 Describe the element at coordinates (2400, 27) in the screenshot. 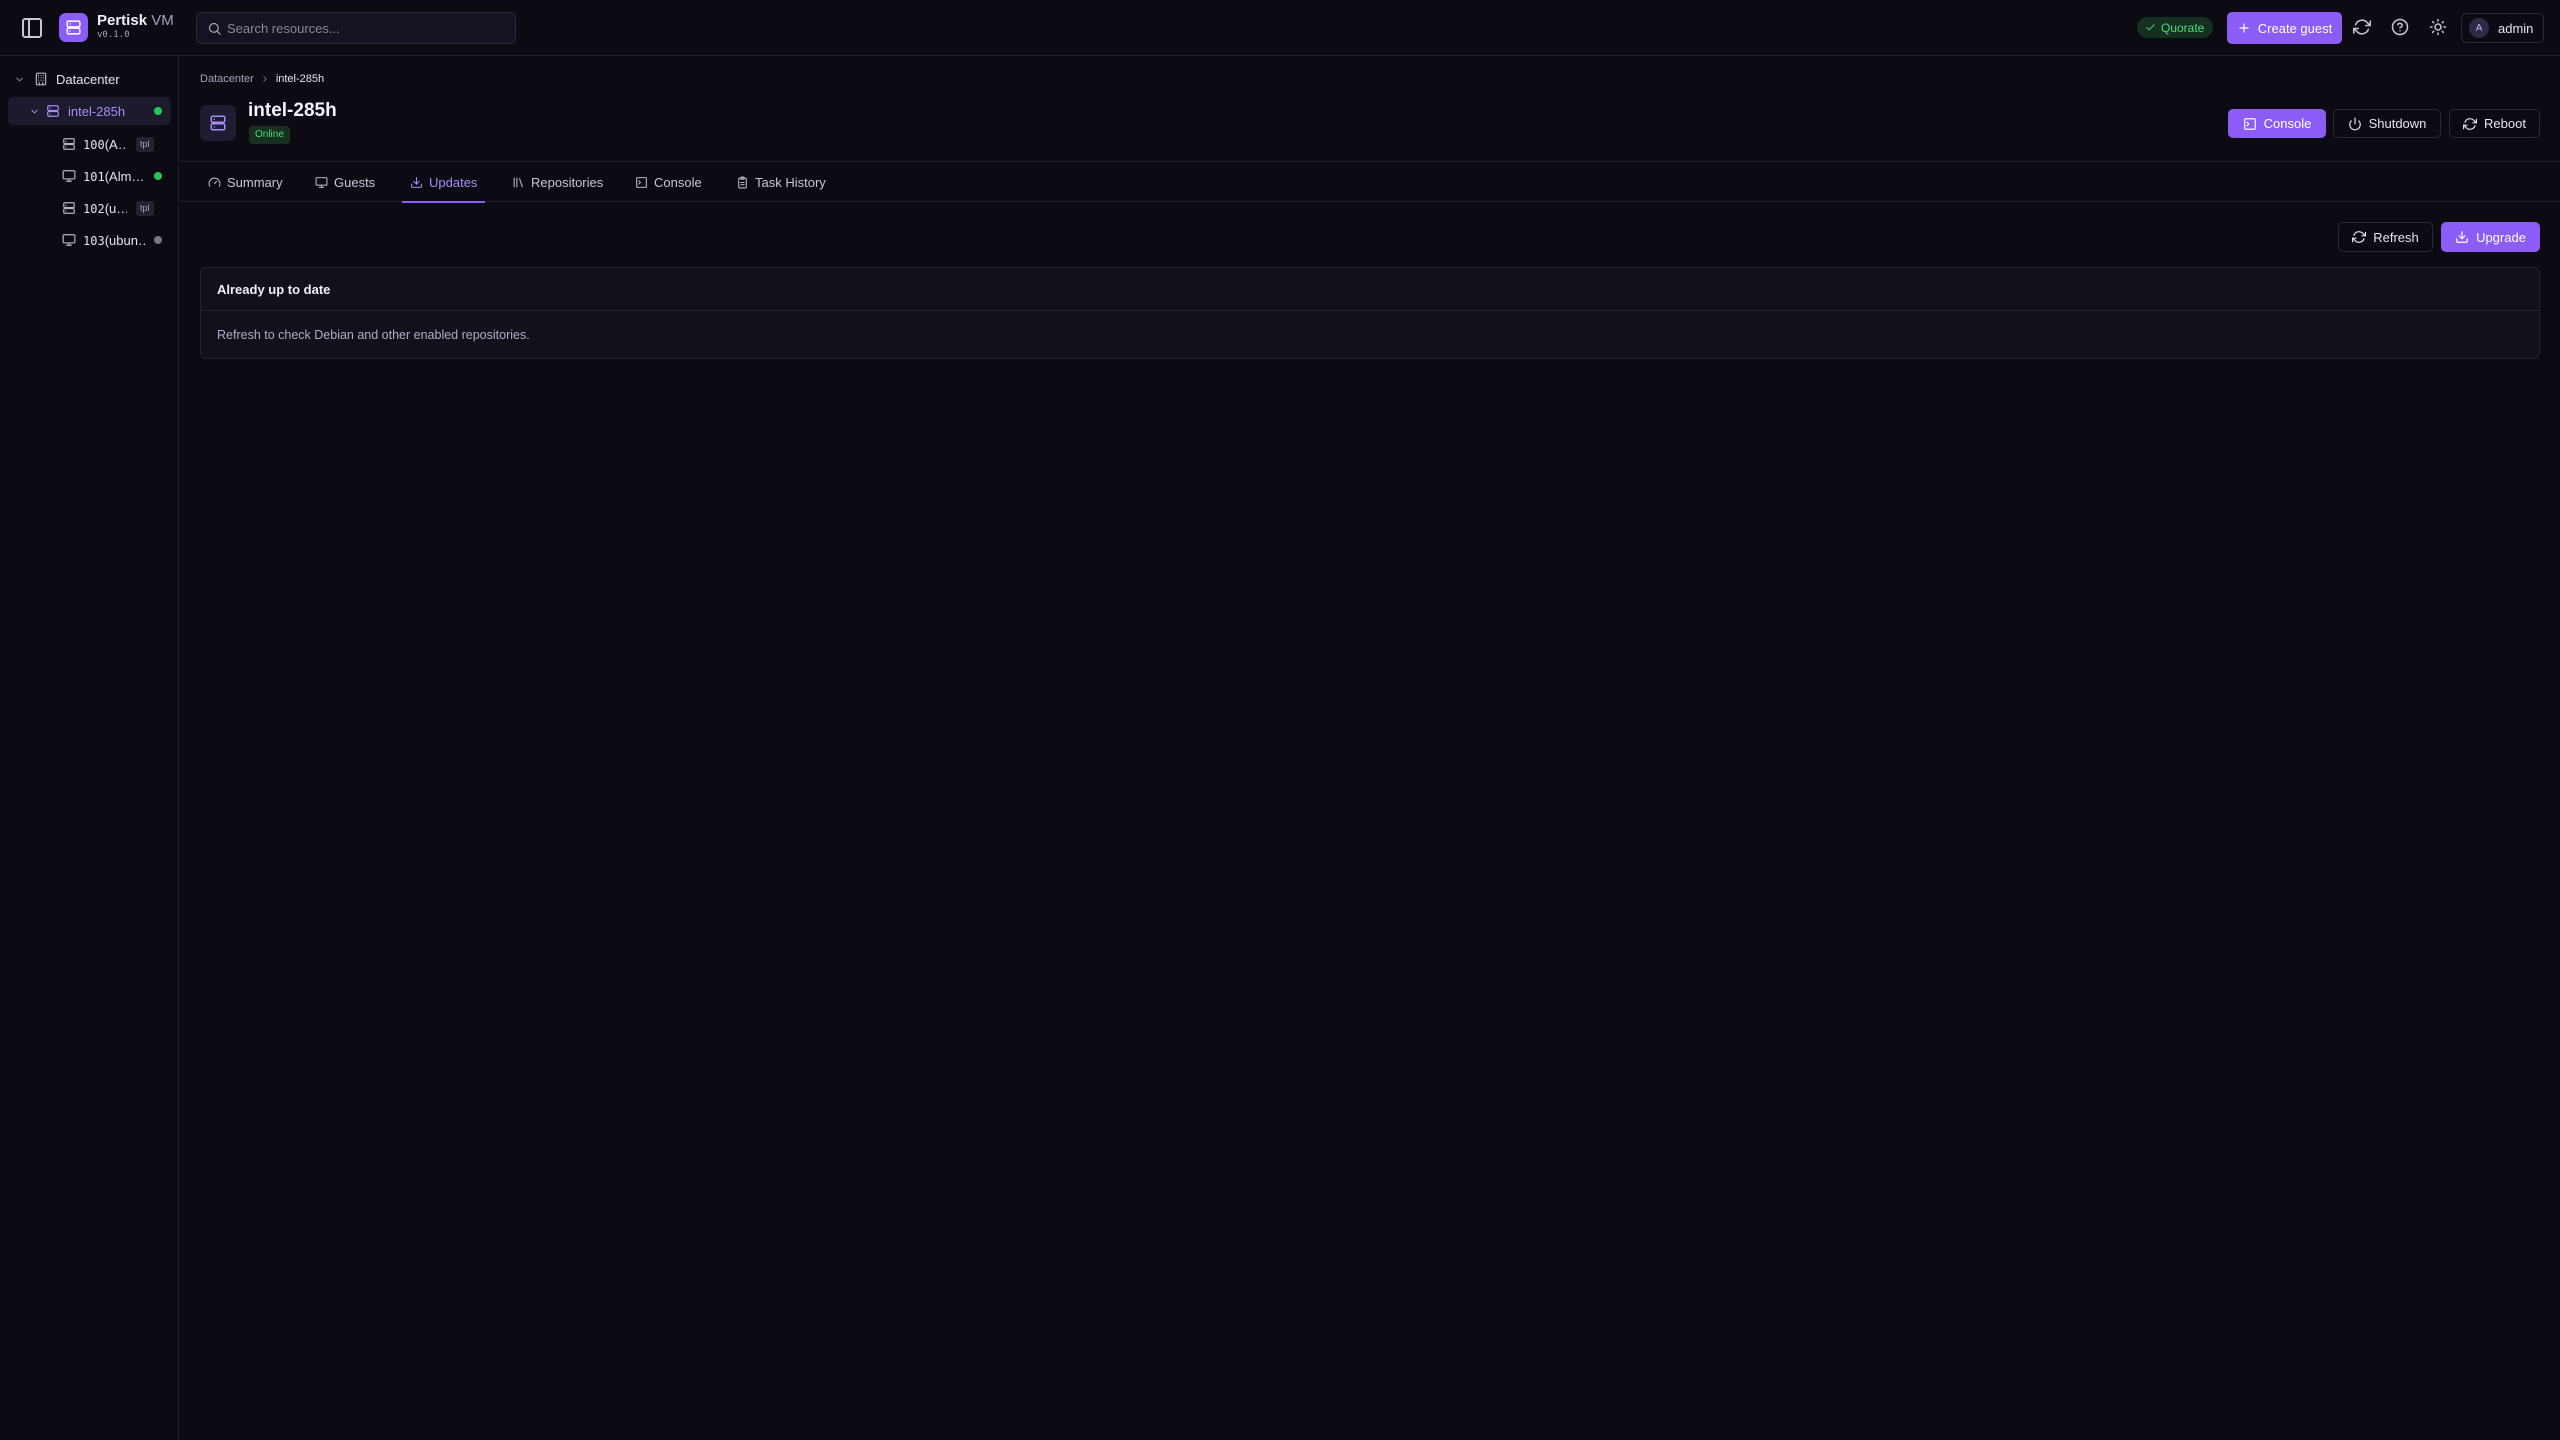

I see `help-icon` at that location.